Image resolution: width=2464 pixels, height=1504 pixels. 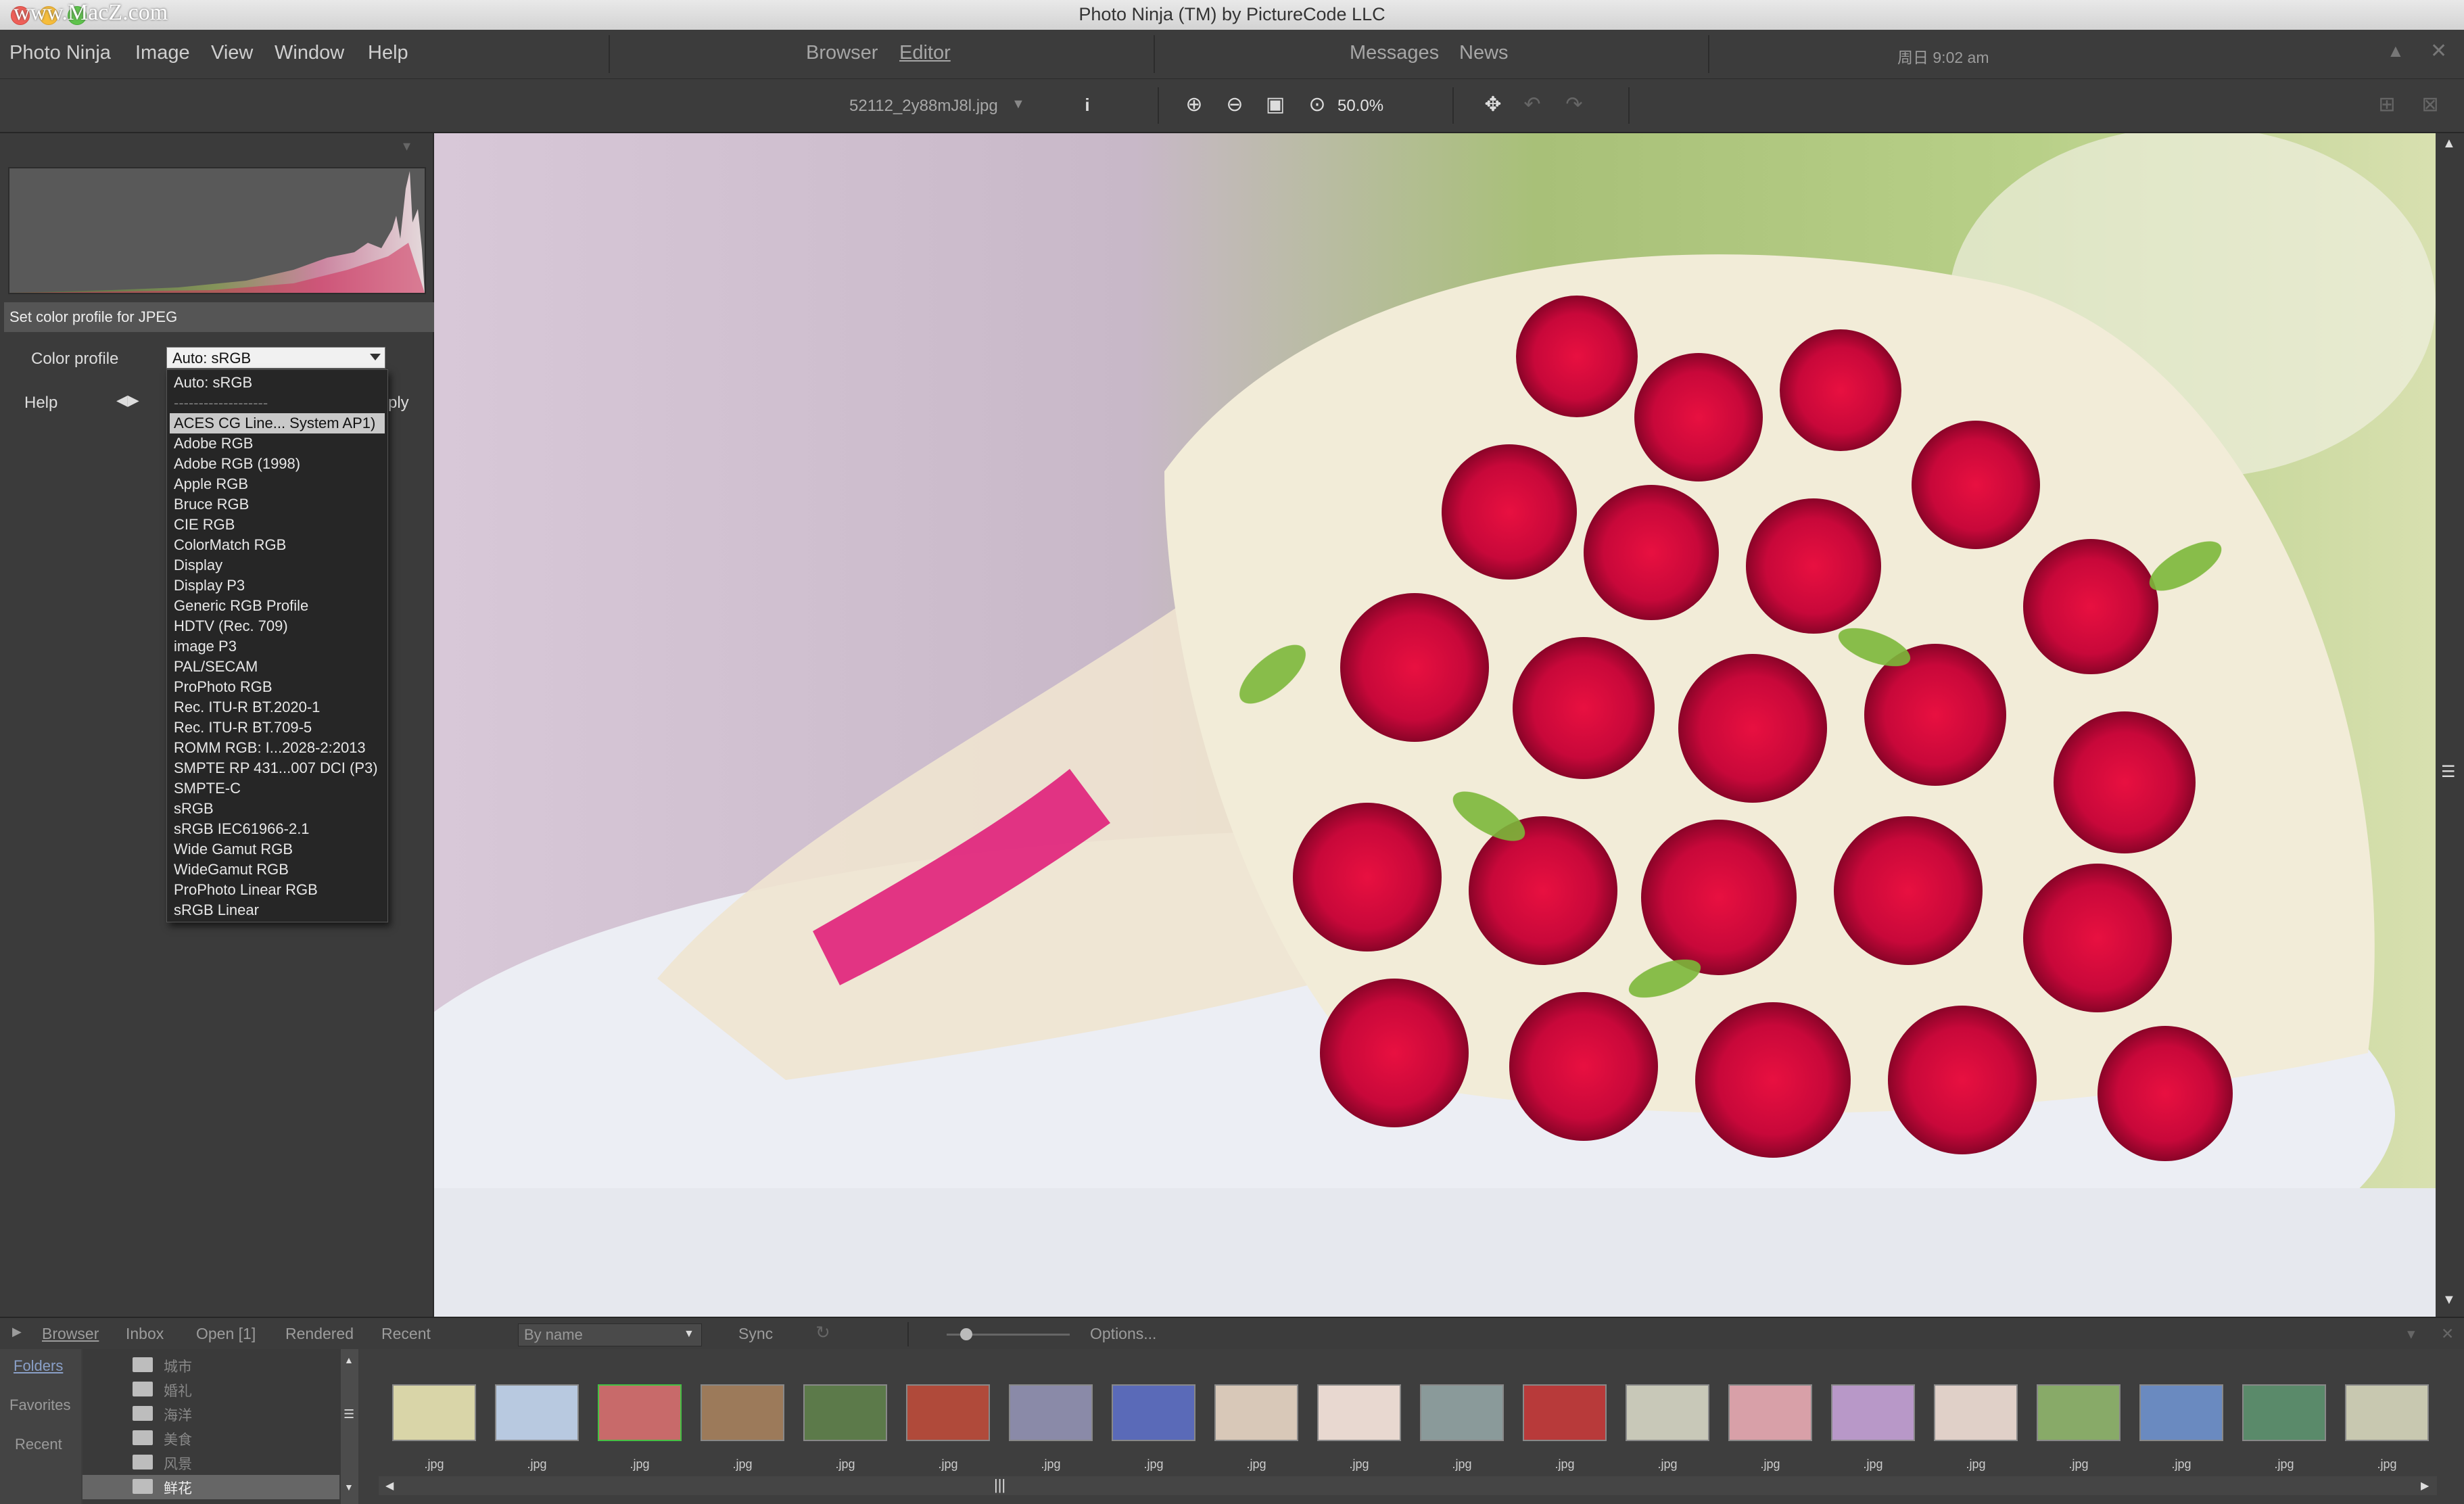 What do you see at coordinates (398, 404) in the screenshot?
I see `apply-button: ply` at bounding box center [398, 404].